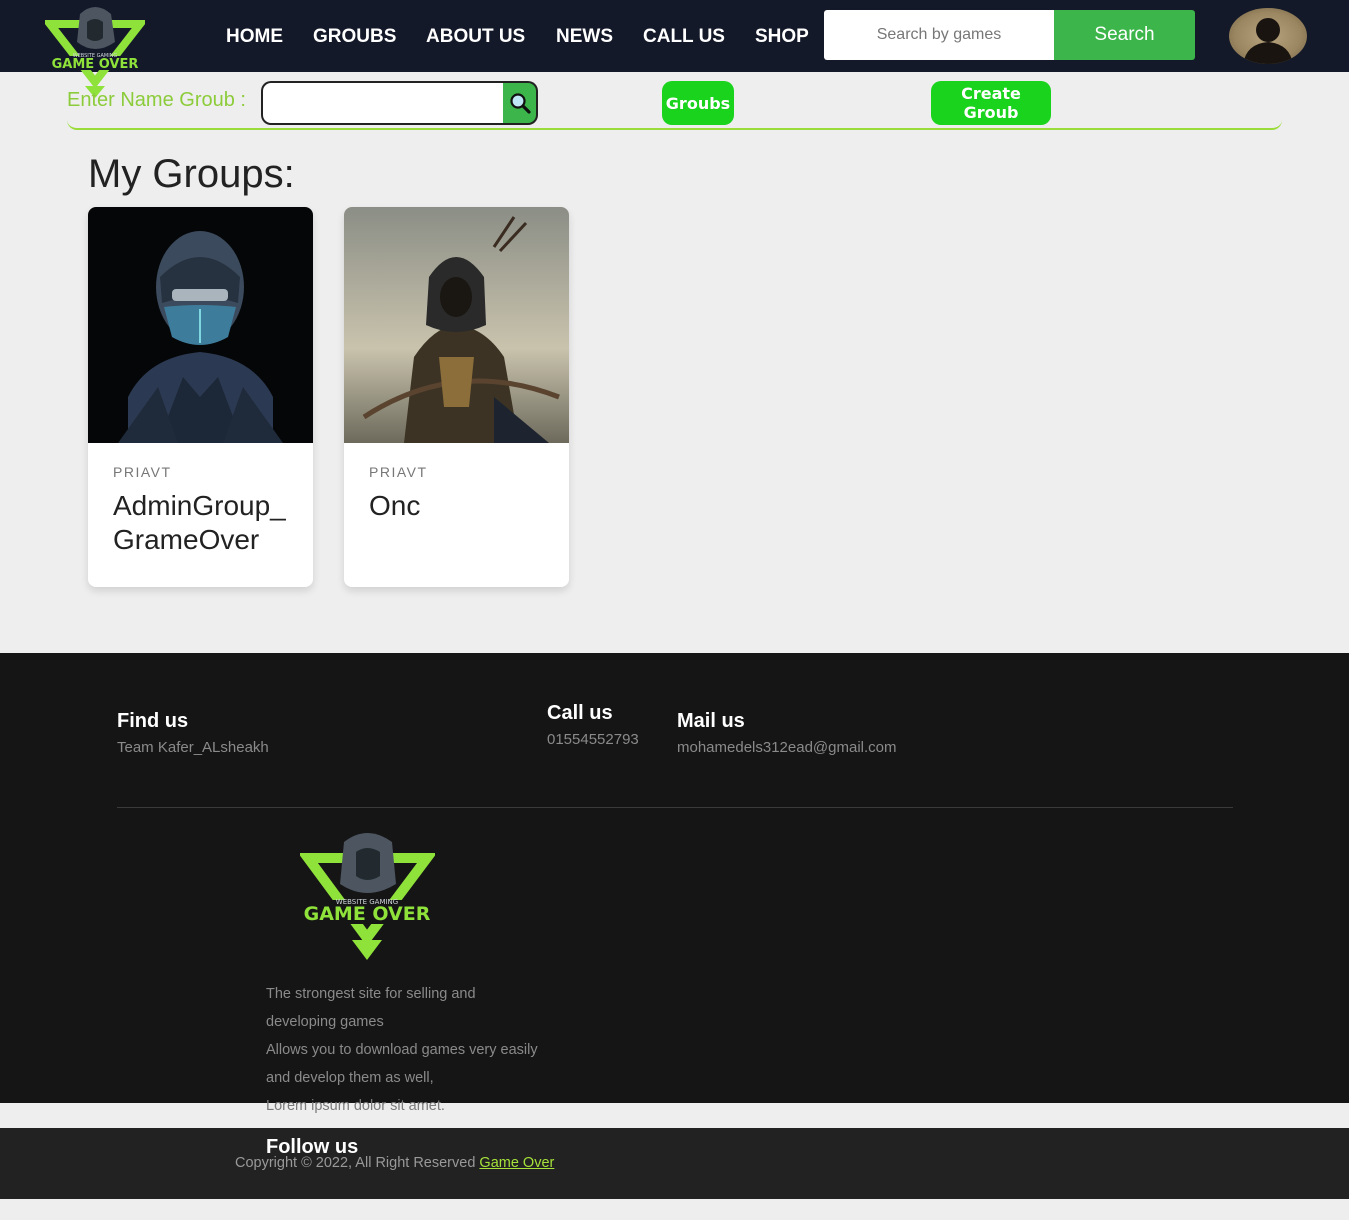 This screenshot has height=1220, width=1349. Describe the element at coordinates (584, 37) in the screenshot. I see `nav-news: NEWS` at that location.